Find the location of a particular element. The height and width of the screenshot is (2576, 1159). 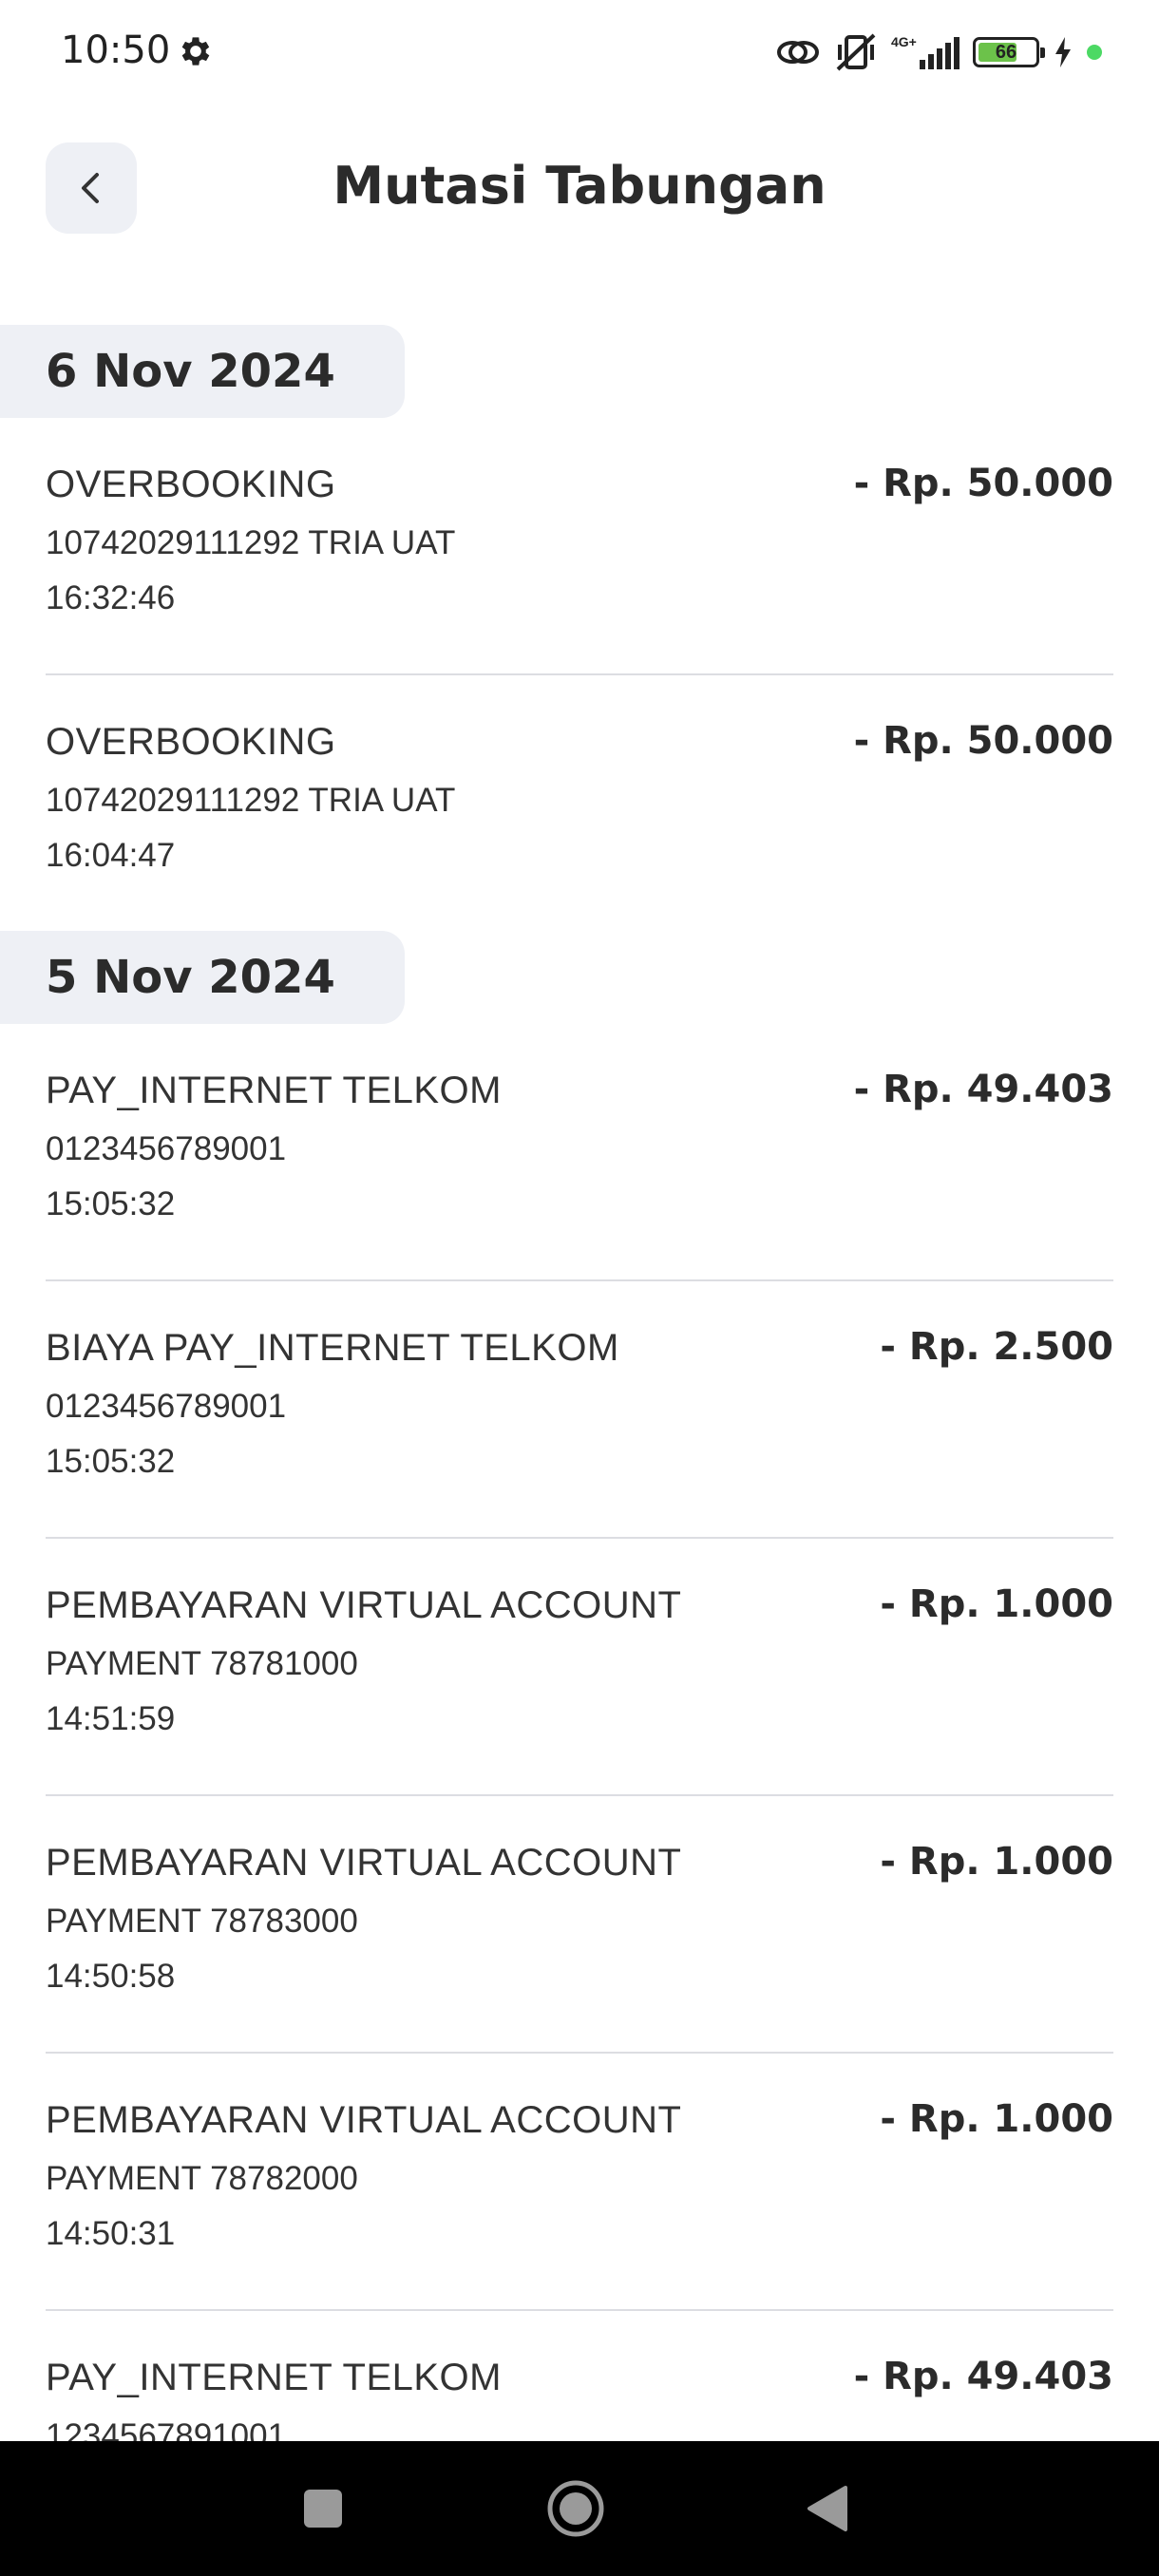

recents-icon is located at coordinates (323, 2509).